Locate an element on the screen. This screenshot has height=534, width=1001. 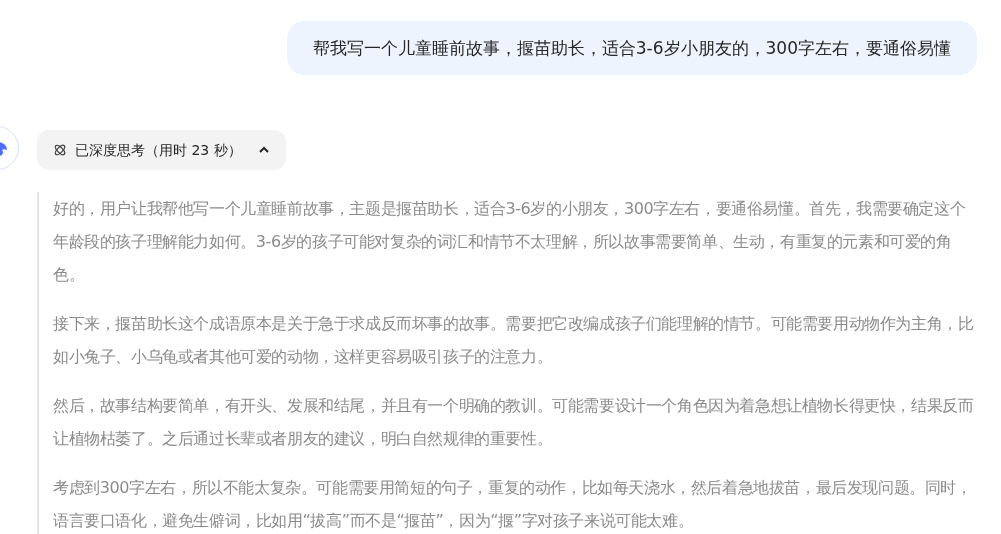
user-message: 帮我写一个儿童睡前故事，揠苗助长，适合3-6岁小朋友的，300字左右，要通俗易懂 is located at coordinates (631, 48).